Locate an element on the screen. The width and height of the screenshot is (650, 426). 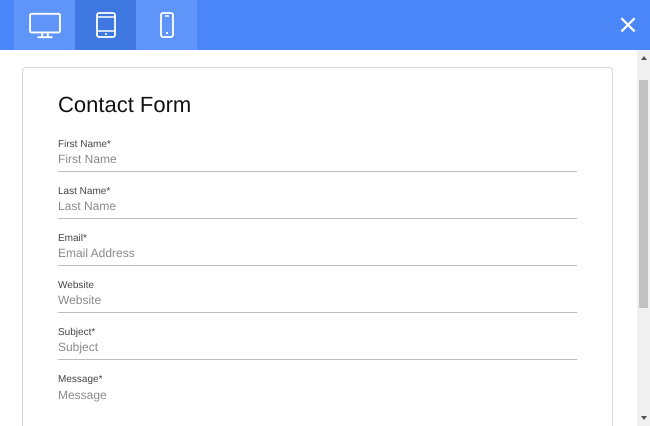
input-field: Last Name is located at coordinates (317, 208).